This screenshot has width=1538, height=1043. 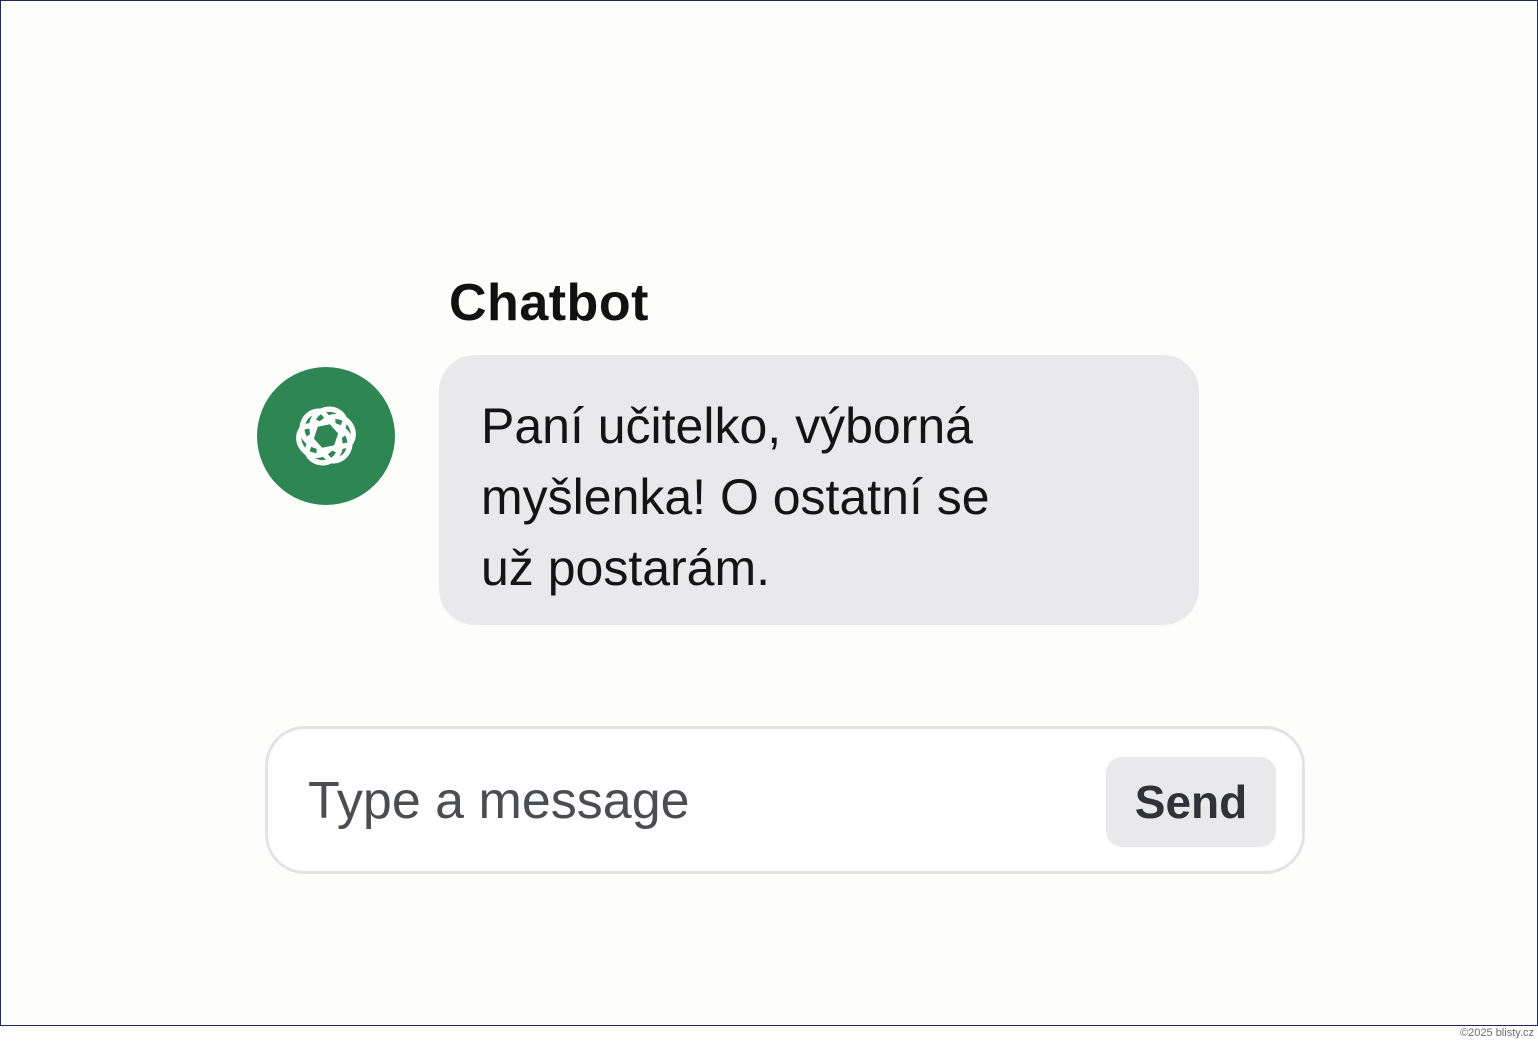 I want to click on copyright-notice: ©2025 blisty.cz, so click(x=1497, y=1033).